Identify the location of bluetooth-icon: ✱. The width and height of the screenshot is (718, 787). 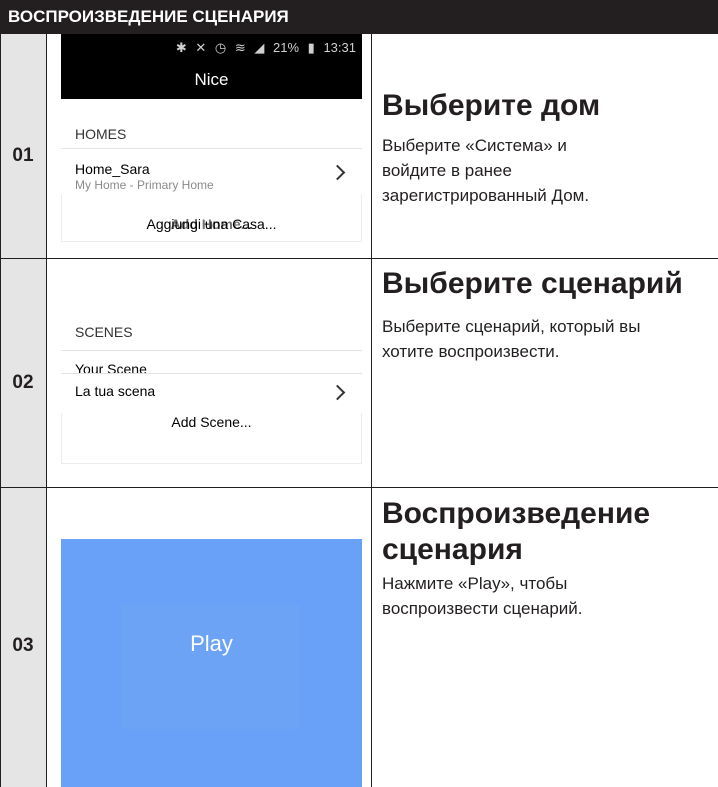
(181, 47).